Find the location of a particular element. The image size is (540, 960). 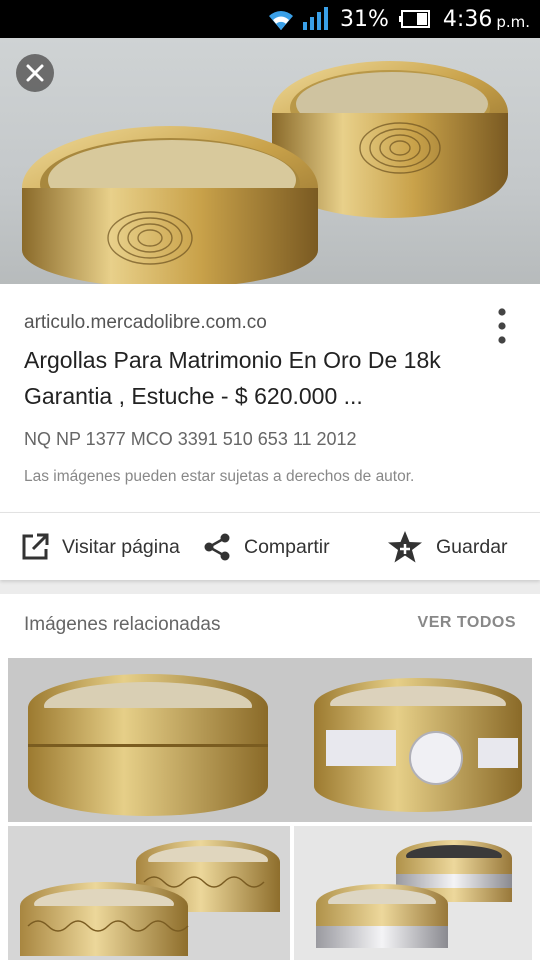

two-tone-rings-image is located at coordinates (413, 893).